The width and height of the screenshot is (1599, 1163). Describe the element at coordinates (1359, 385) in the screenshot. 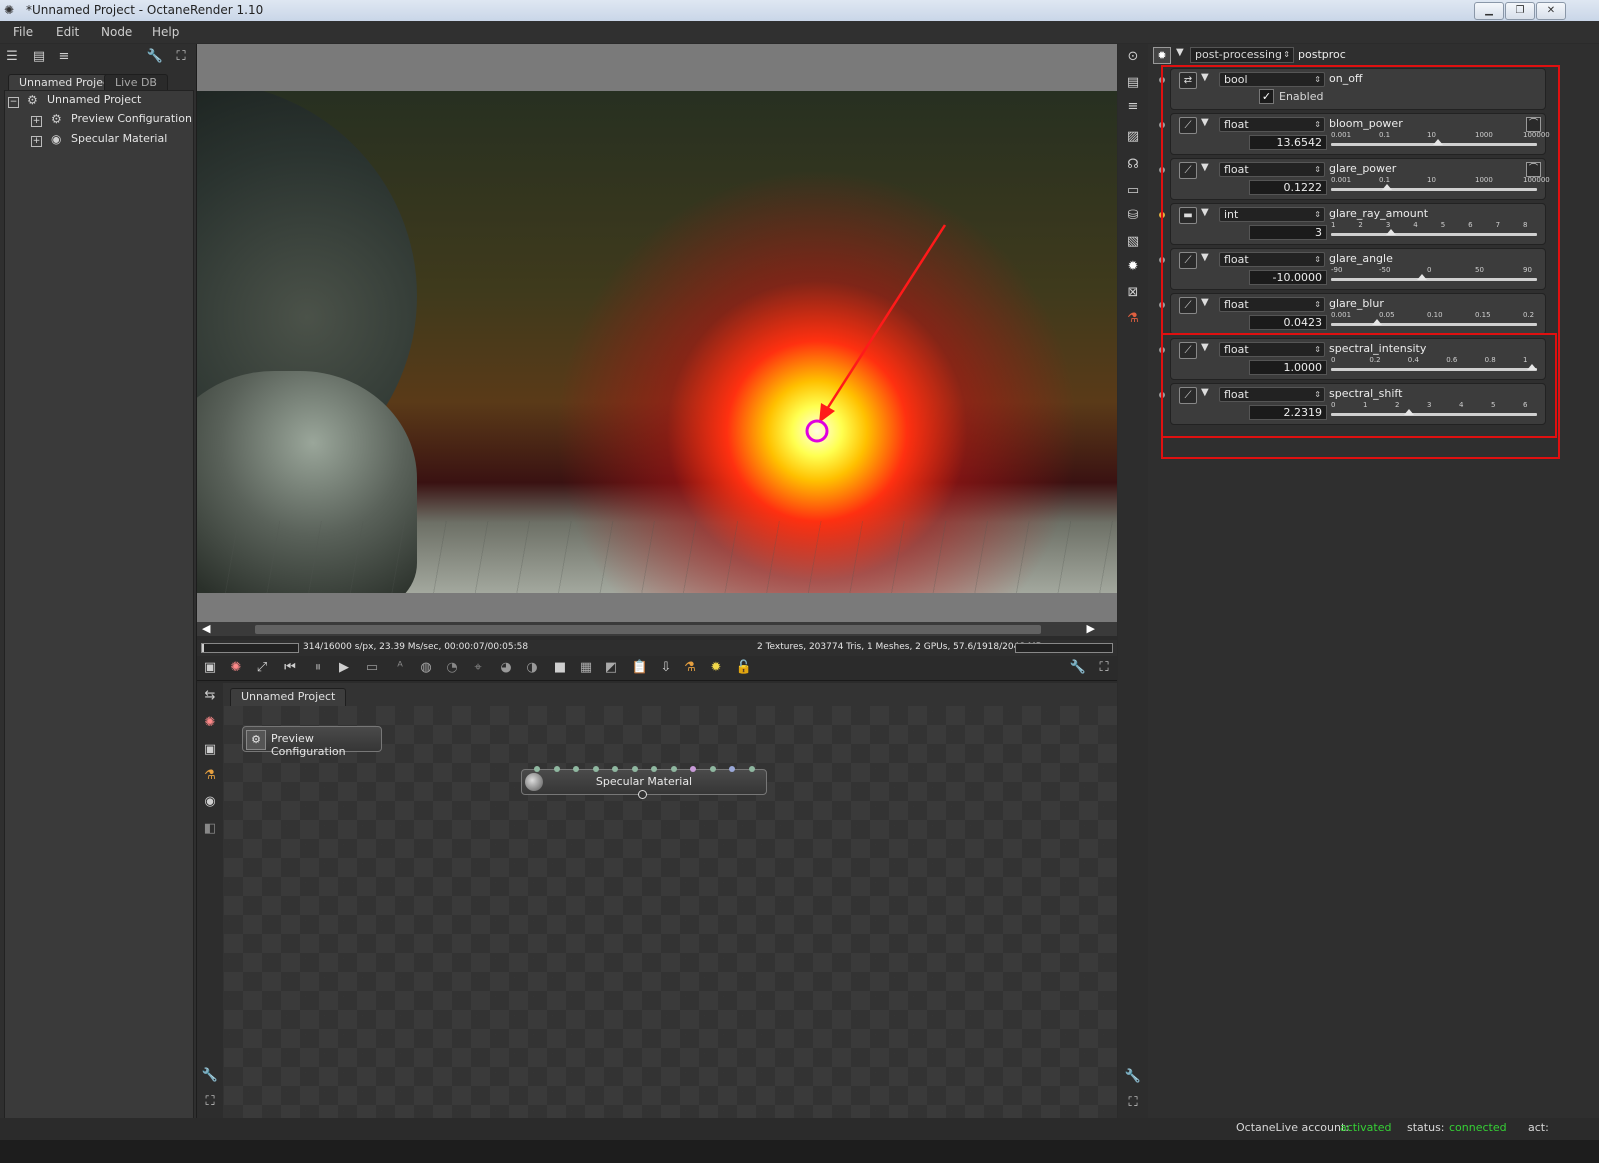

I see `highlight-box-spectral` at that location.